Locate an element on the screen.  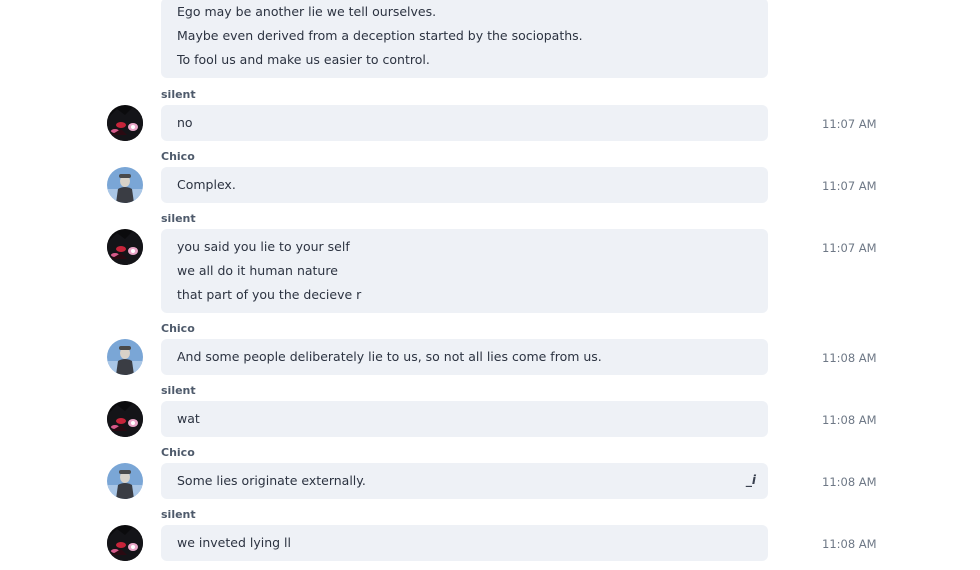
edit-cursor-icon: _i is located at coordinates (751, 480).